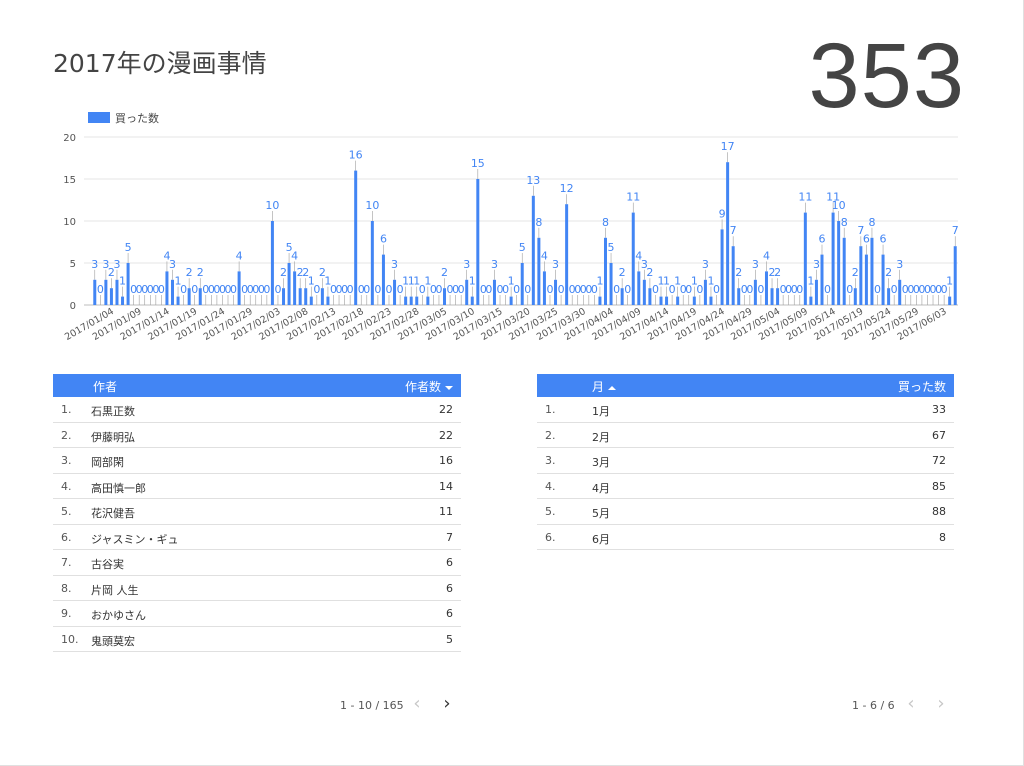 Image resolution: width=1024 pixels, height=766 pixels. What do you see at coordinates (73, 264) in the screenshot?
I see `y-tick-label: 5` at bounding box center [73, 264].